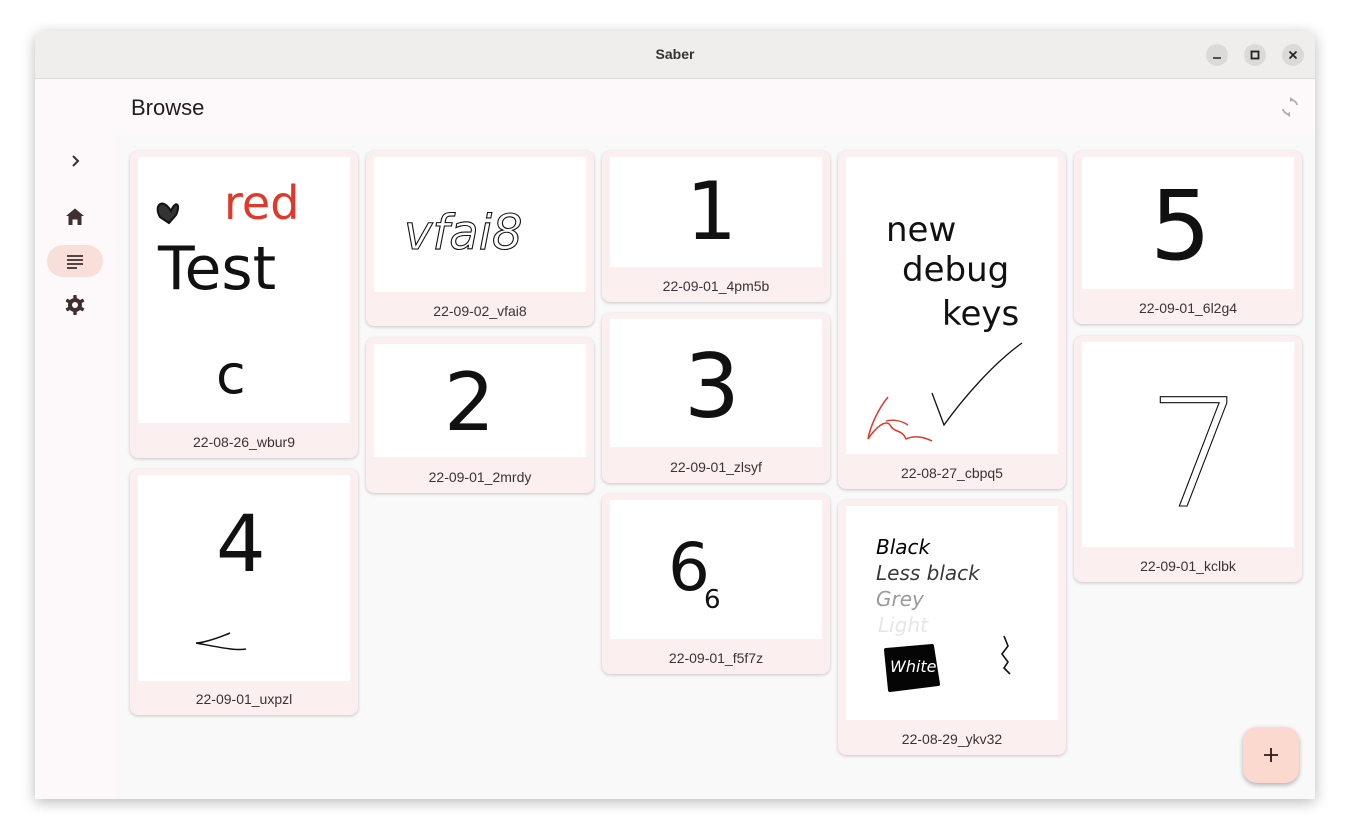 This screenshot has height=837, width=1350. I want to click on note-title: 22-08-29_ykv32, so click(952, 739).